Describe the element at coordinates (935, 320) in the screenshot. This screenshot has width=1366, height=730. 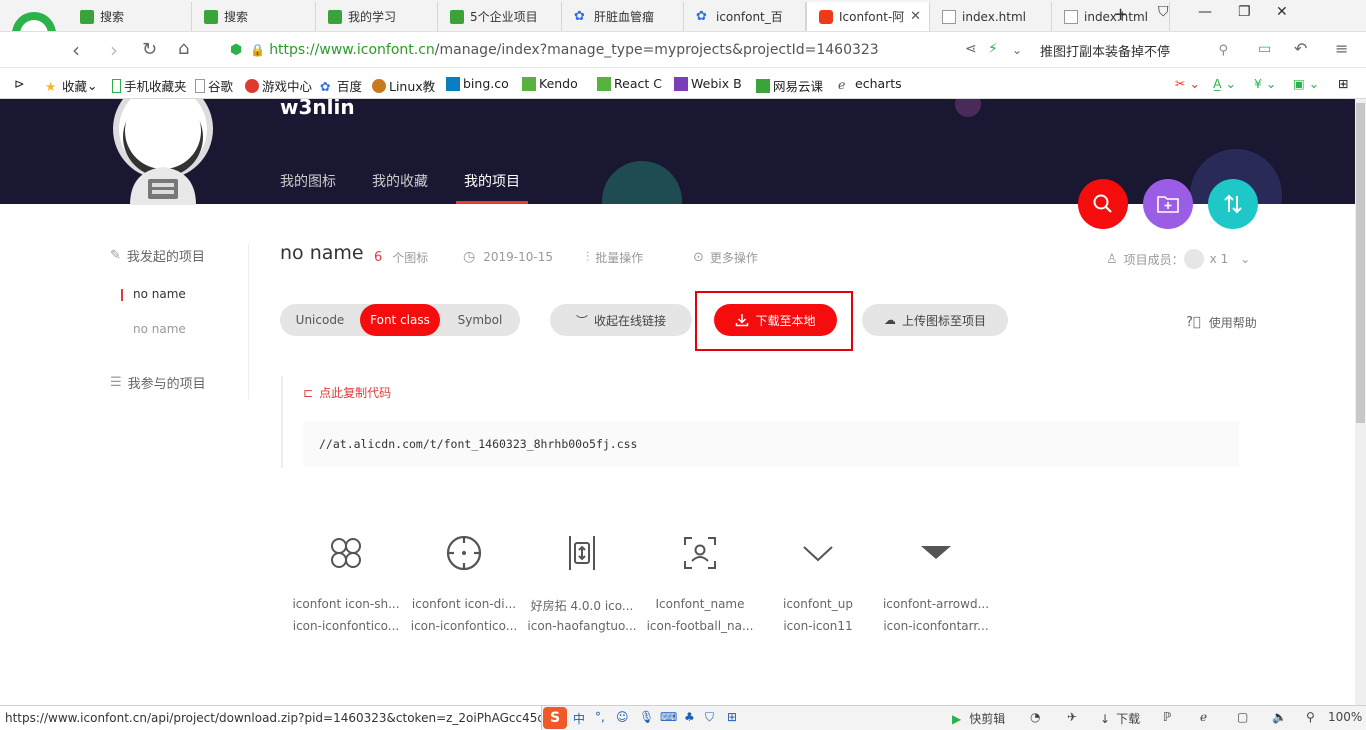
I see `upload-icons-button: ☁ 上传图标至项目` at that location.